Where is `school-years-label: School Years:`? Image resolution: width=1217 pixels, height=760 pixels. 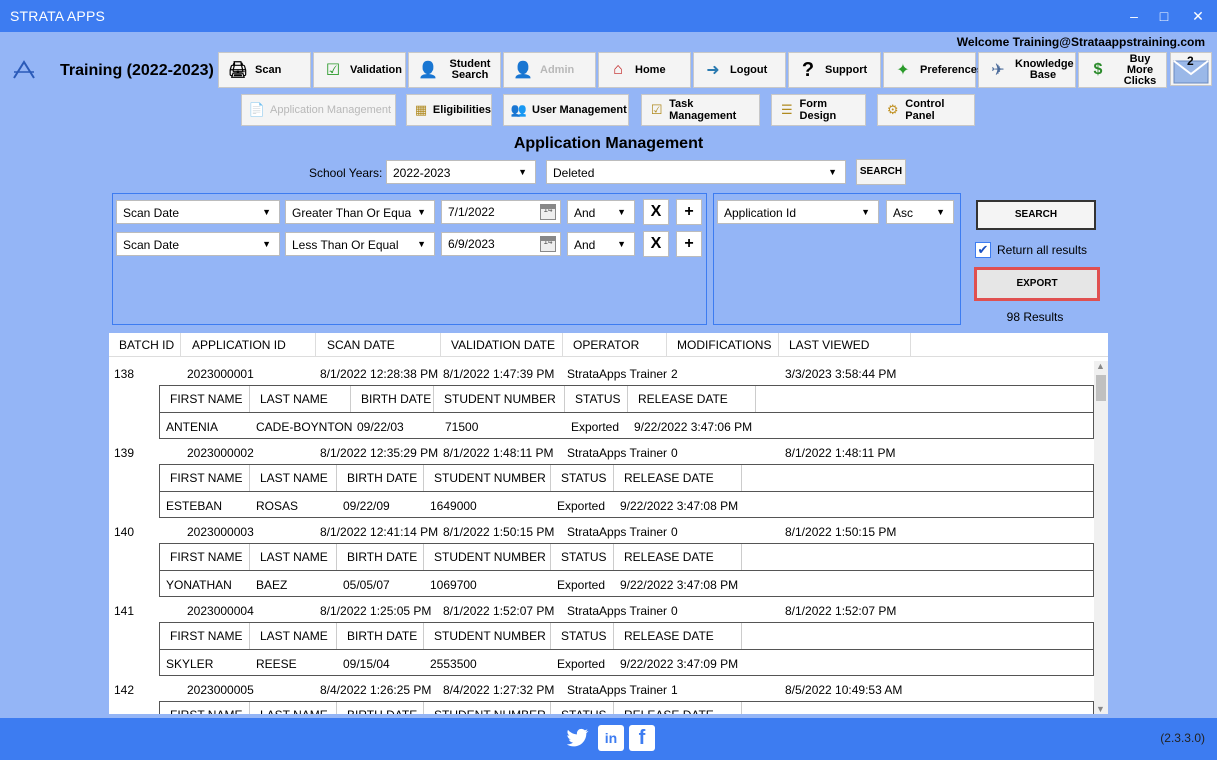 school-years-label: School Years: is located at coordinates (346, 173).